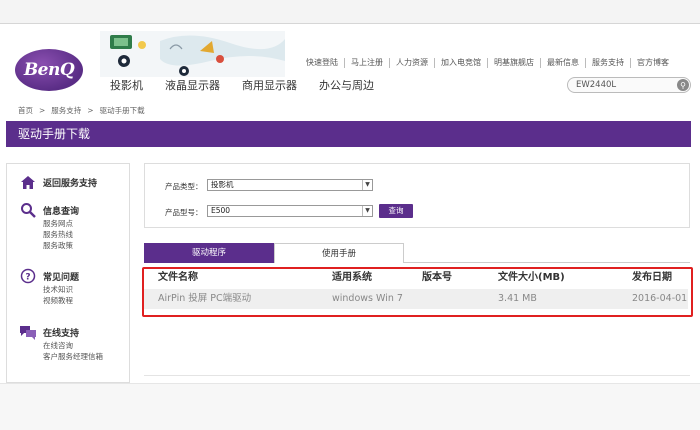 The image size is (700, 430). Describe the element at coordinates (222, 184) in the screenshot. I see `product-type-value: 投影机` at that location.